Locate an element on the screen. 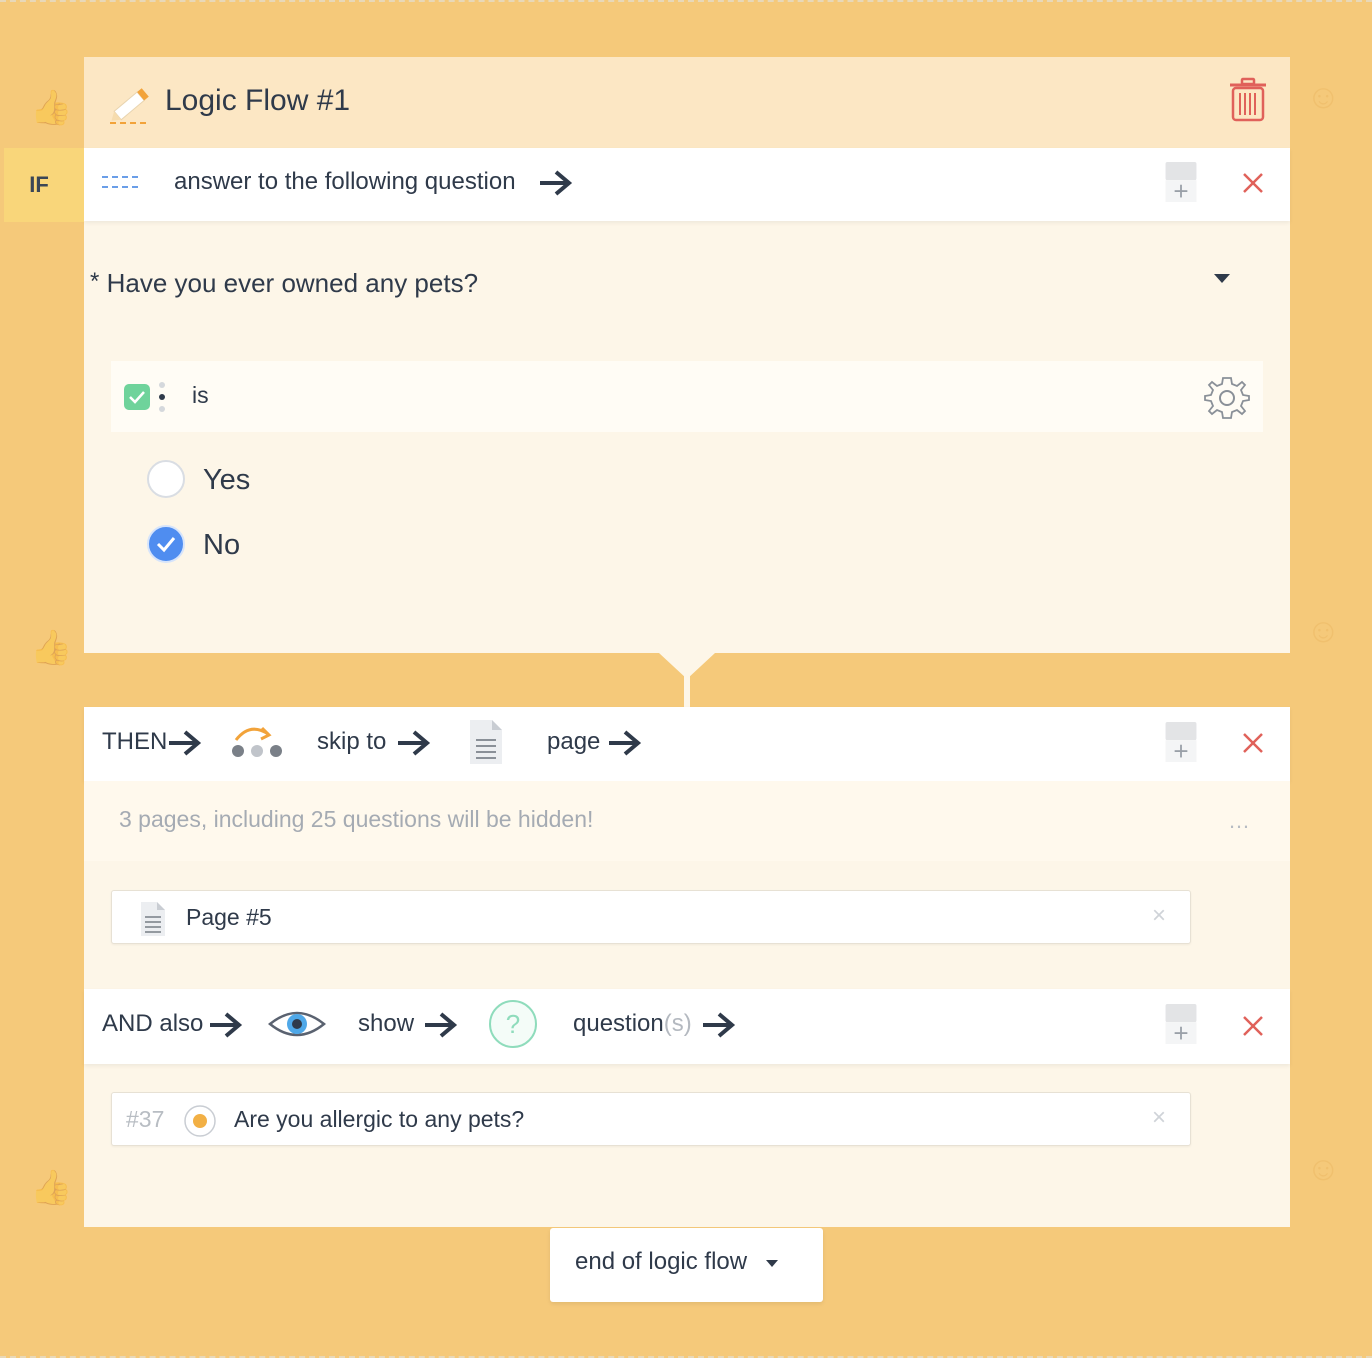 The height and width of the screenshot is (1358, 1372). and-target-suffix: (s) is located at coordinates (677, 1023).